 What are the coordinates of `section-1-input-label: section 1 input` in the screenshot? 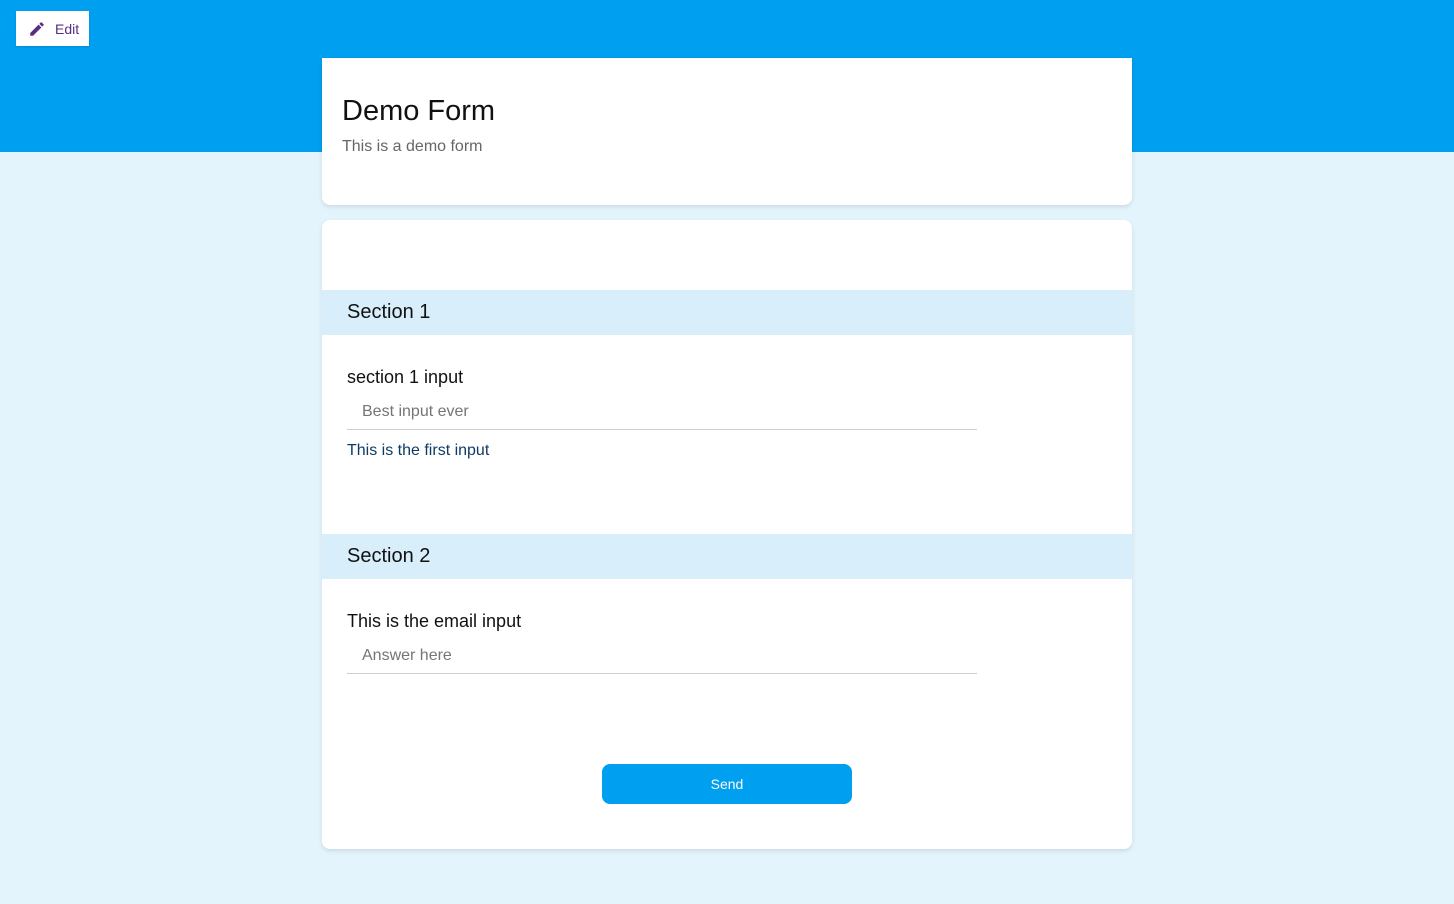 It's located at (405, 377).